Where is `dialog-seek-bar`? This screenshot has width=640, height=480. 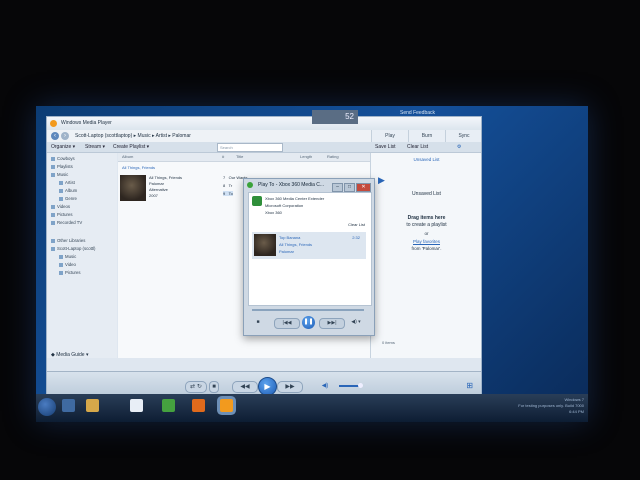 dialog-seek-bar is located at coordinates (308, 310).